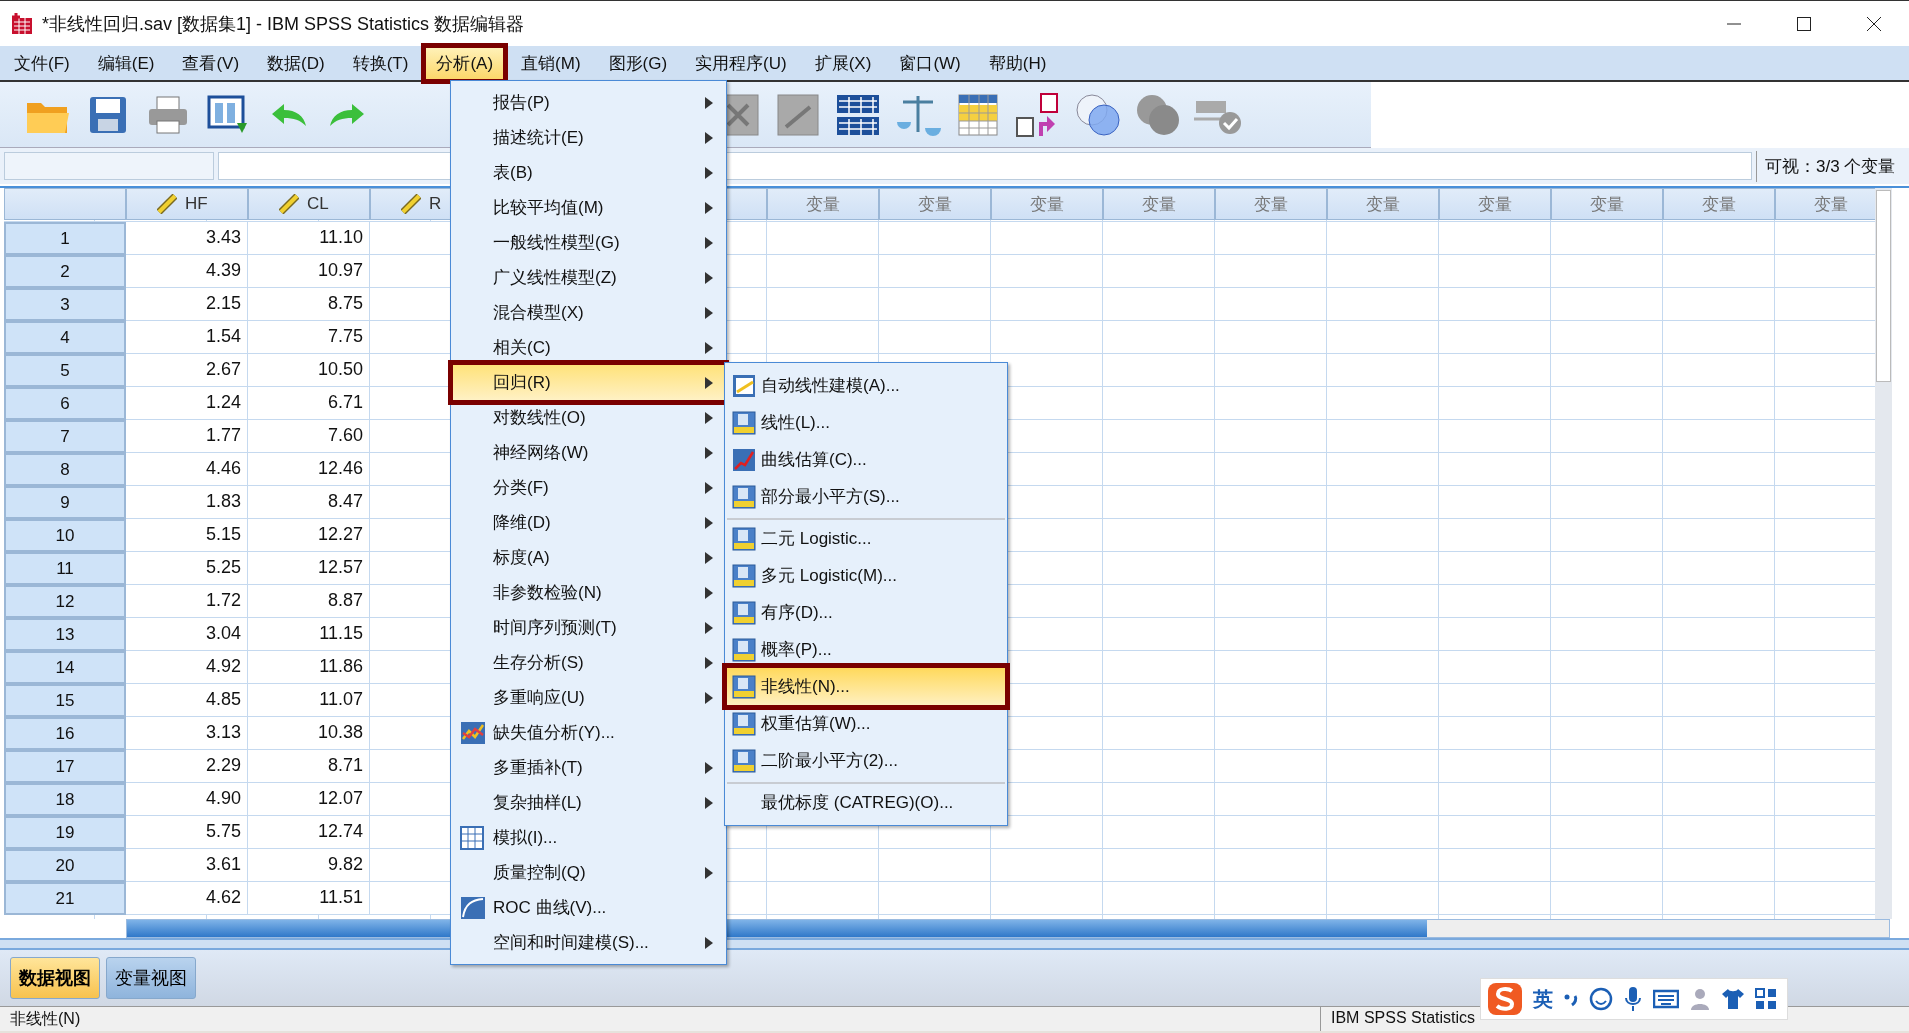 The image size is (1909, 1033). Describe the element at coordinates (65, 502) in the screenshot. I see `row-number: 9` at that location.